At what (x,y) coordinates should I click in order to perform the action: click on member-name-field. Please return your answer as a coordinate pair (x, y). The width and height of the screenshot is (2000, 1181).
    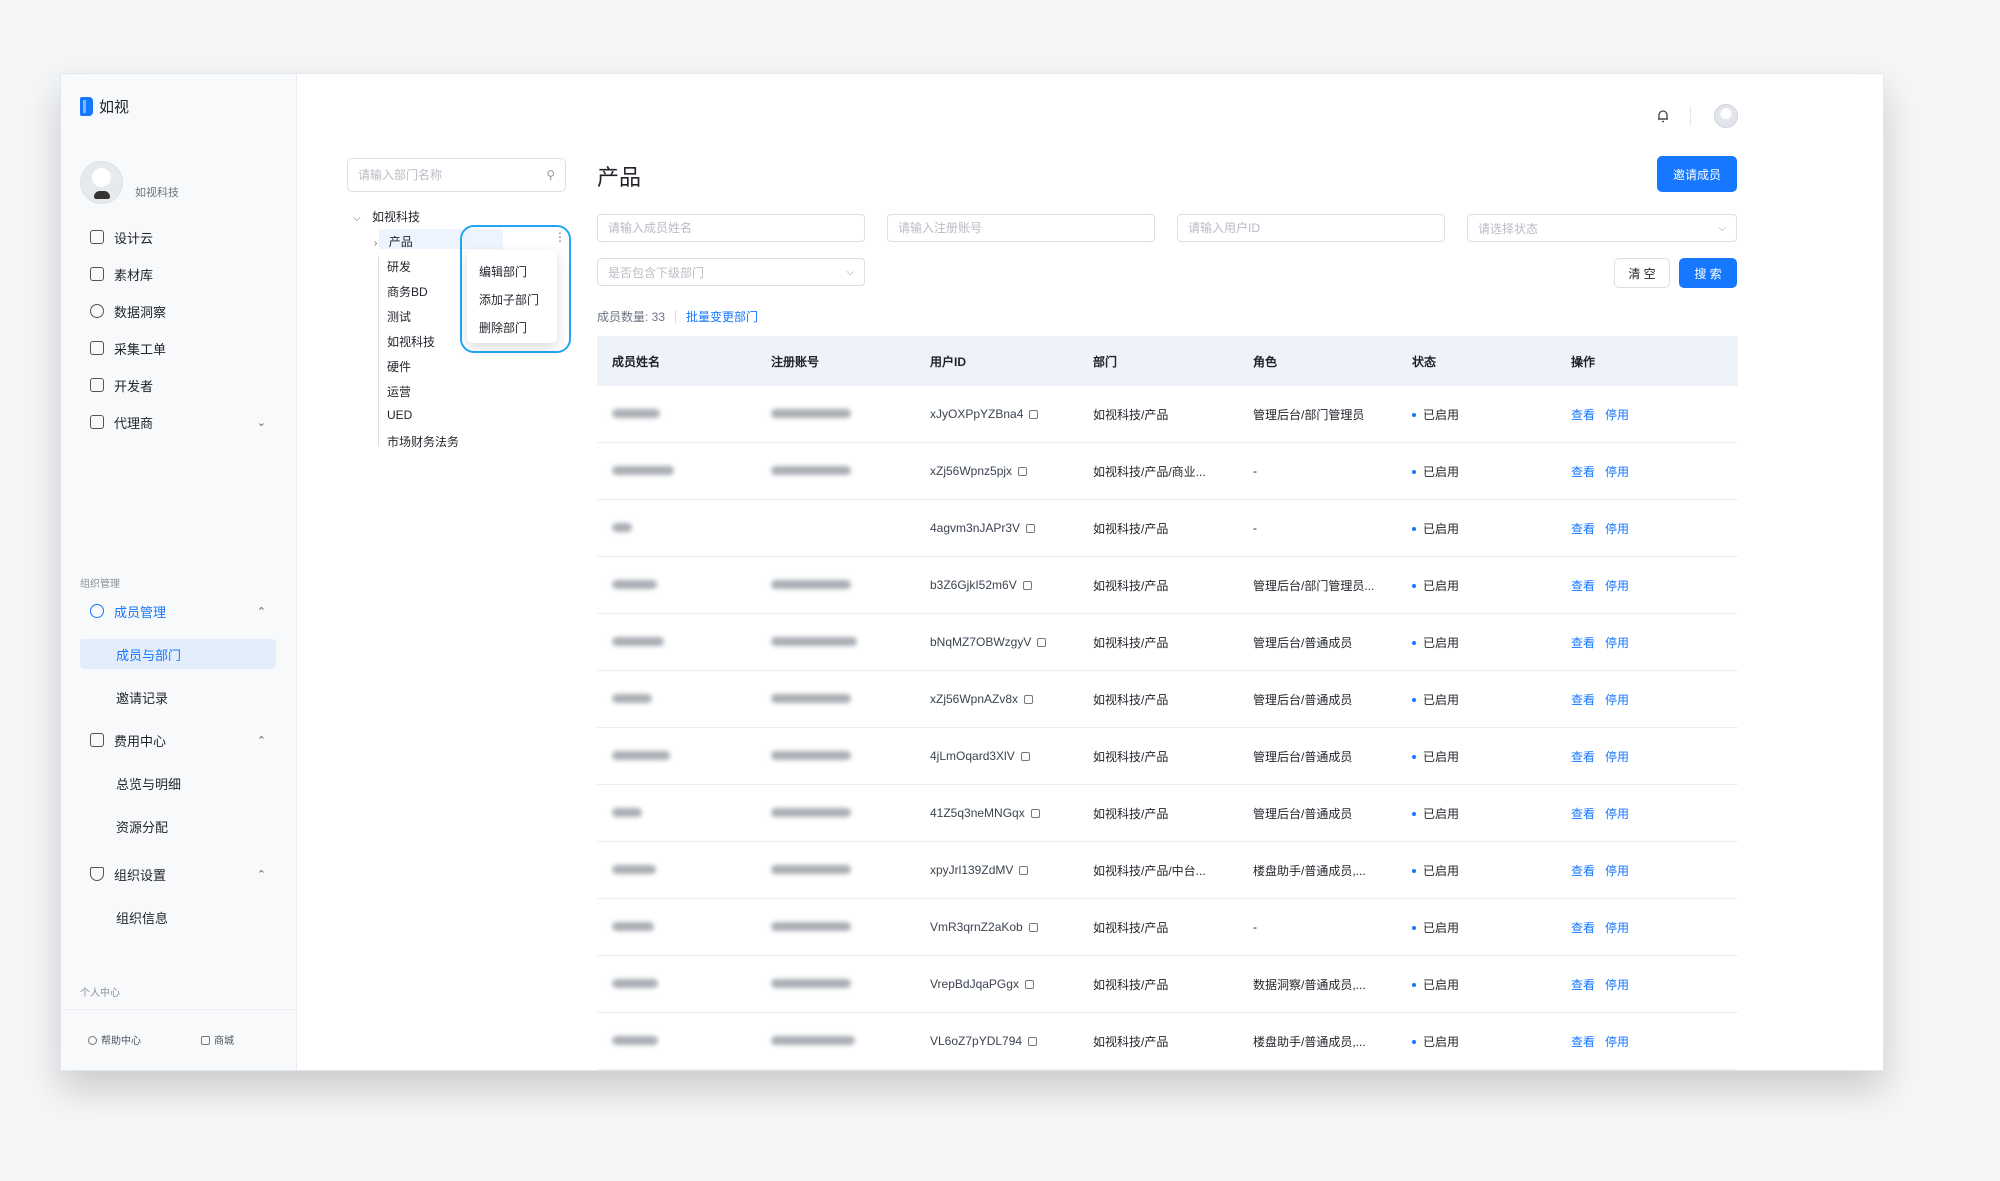
    Looking at the image, I should click on (731, 228).